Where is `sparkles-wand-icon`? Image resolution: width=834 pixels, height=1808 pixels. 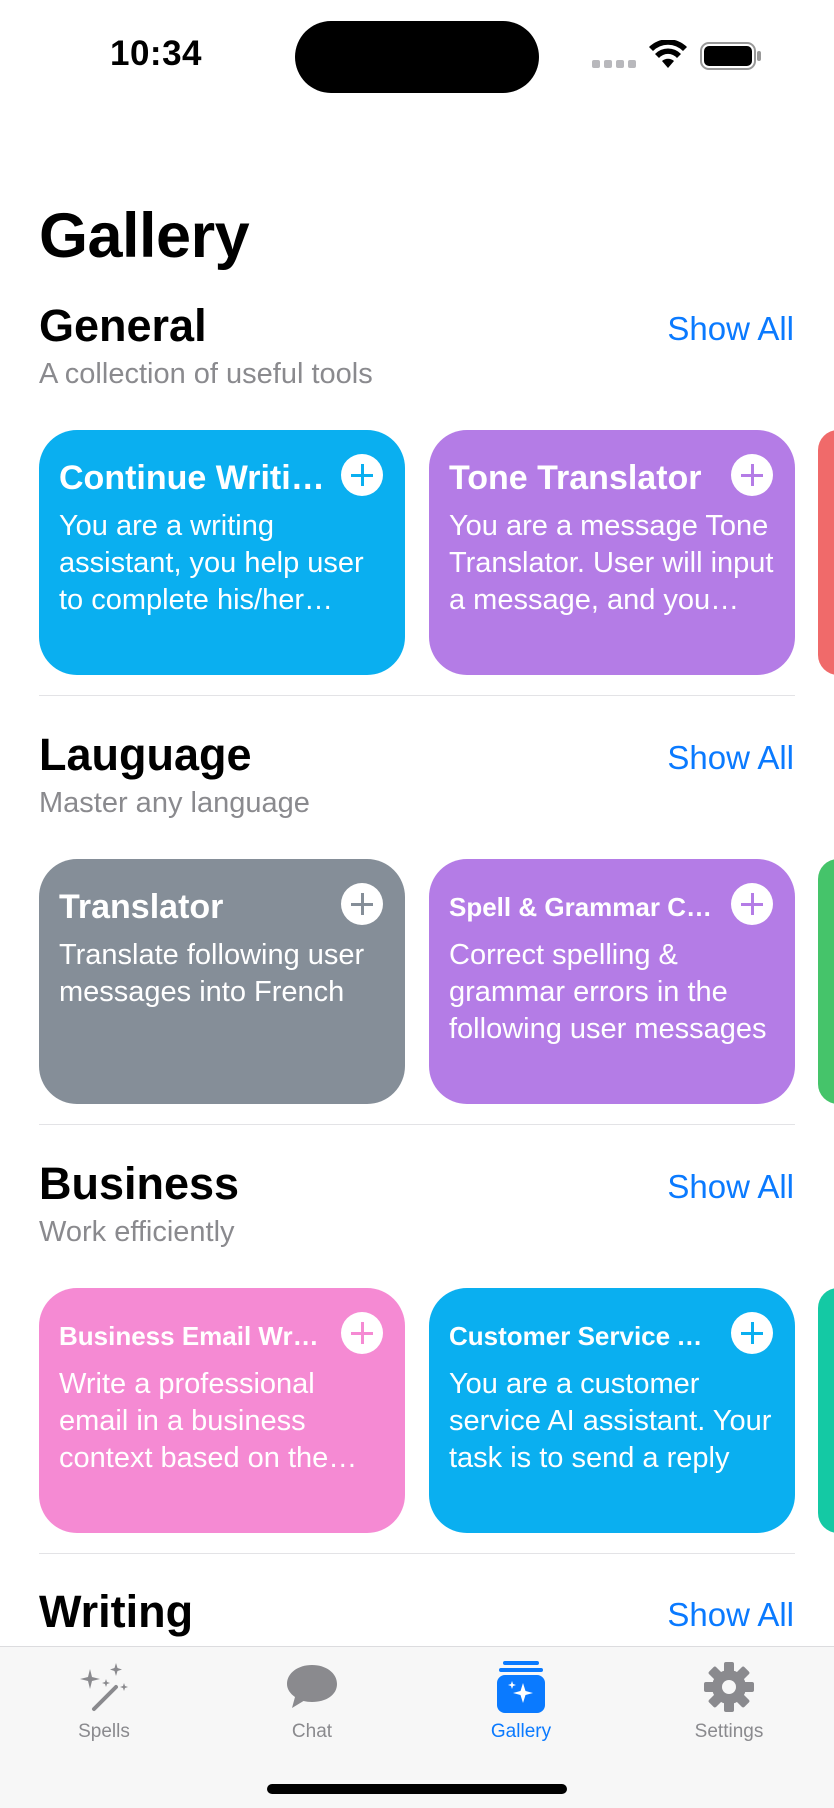
sparkles-wand-icon is located at coordinates (104, 1687).